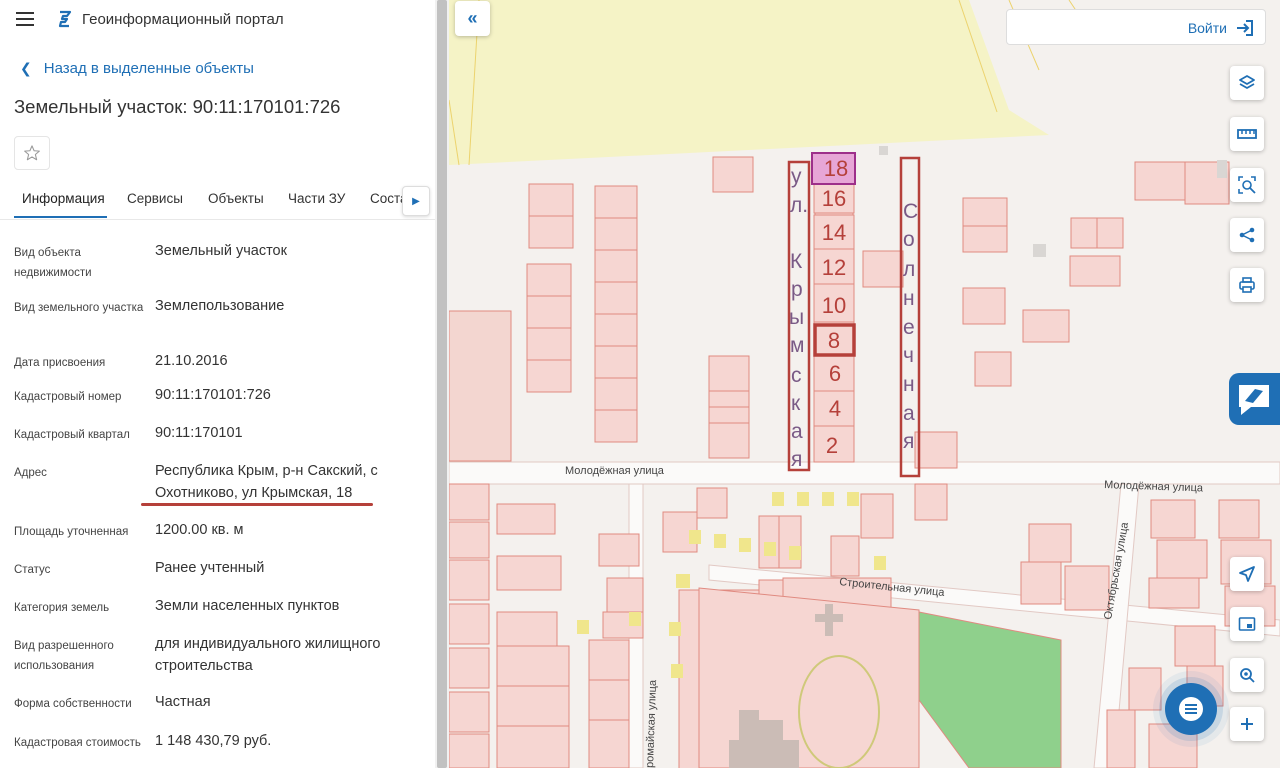  Describe the element at coordinates (68, 397) in the screenshot. I see `property-label: Кадастровый номер` at that location.